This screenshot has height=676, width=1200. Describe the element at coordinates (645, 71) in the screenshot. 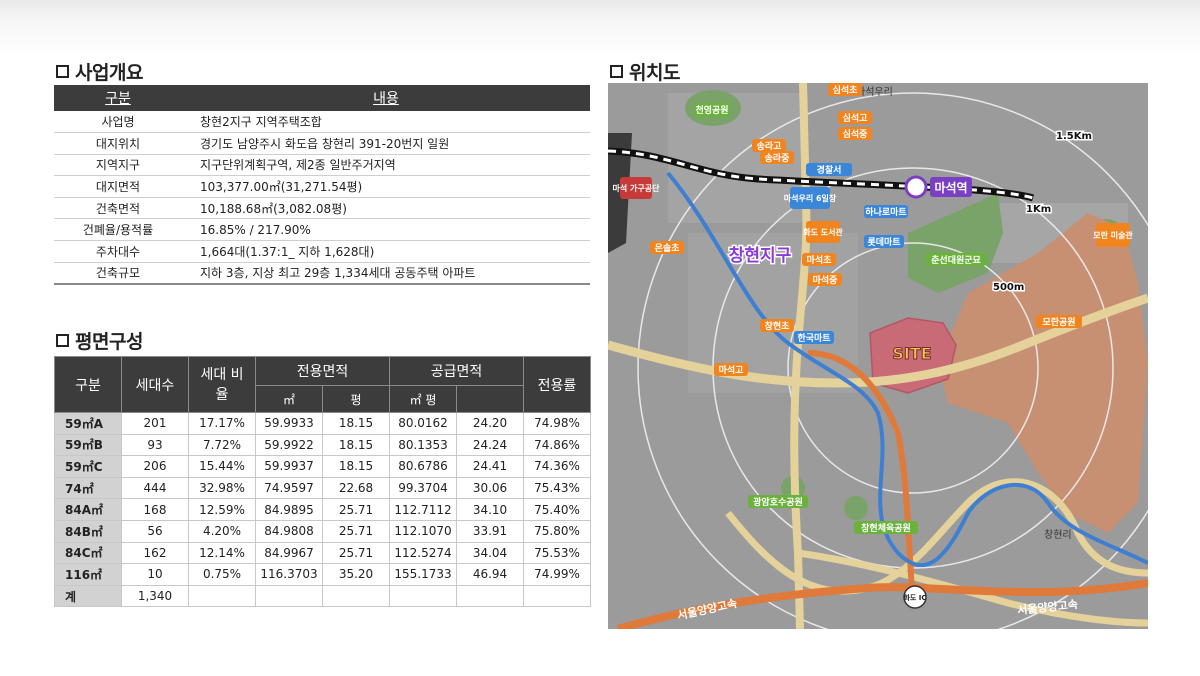

I see `location-title: 위치도` at that location.